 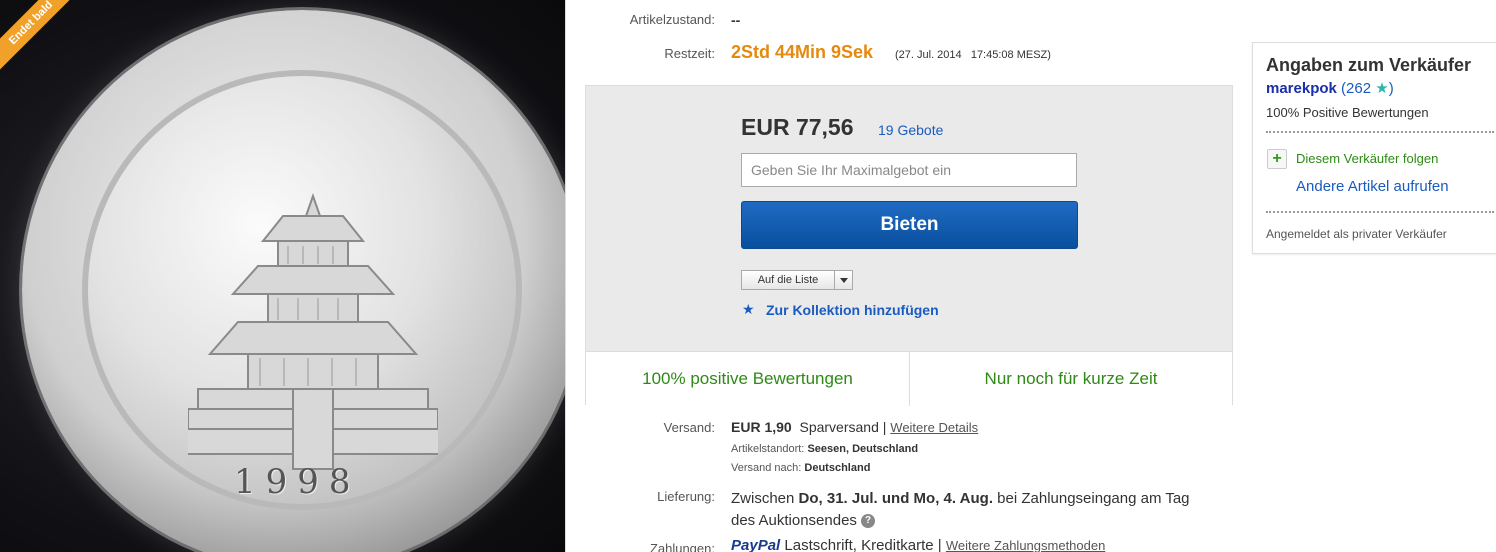 What do you see at coordinates (1391, 88) in the screenshot?
I see `feedback-score-close: )` at bounding box center [1391, 88].